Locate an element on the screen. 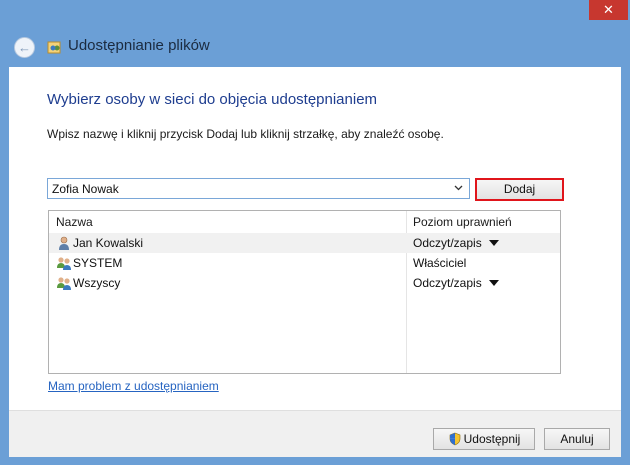  back-button: ← is located at coordinates (24, 47).